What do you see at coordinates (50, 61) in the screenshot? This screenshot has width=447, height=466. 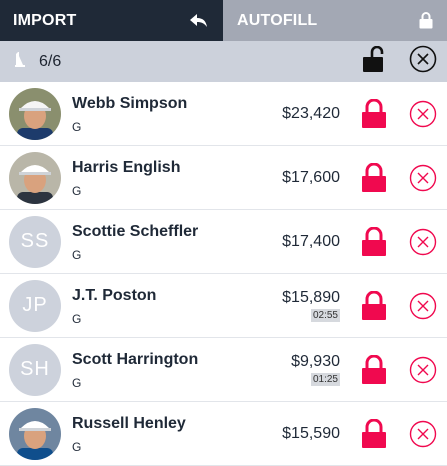 I see `lineup-count: 6/6` at bounding box center [50, 61].